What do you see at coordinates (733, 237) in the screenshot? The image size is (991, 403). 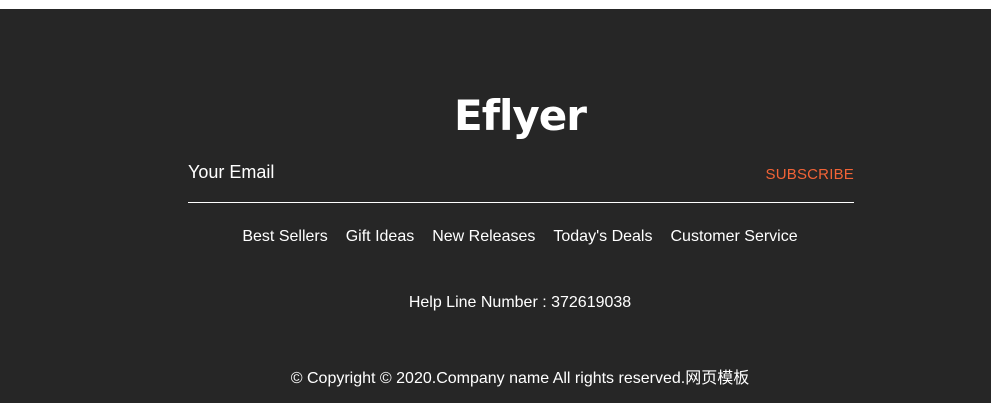 I see `footer-link-customer-service: Customer Service` at bounding box center [733, 237].